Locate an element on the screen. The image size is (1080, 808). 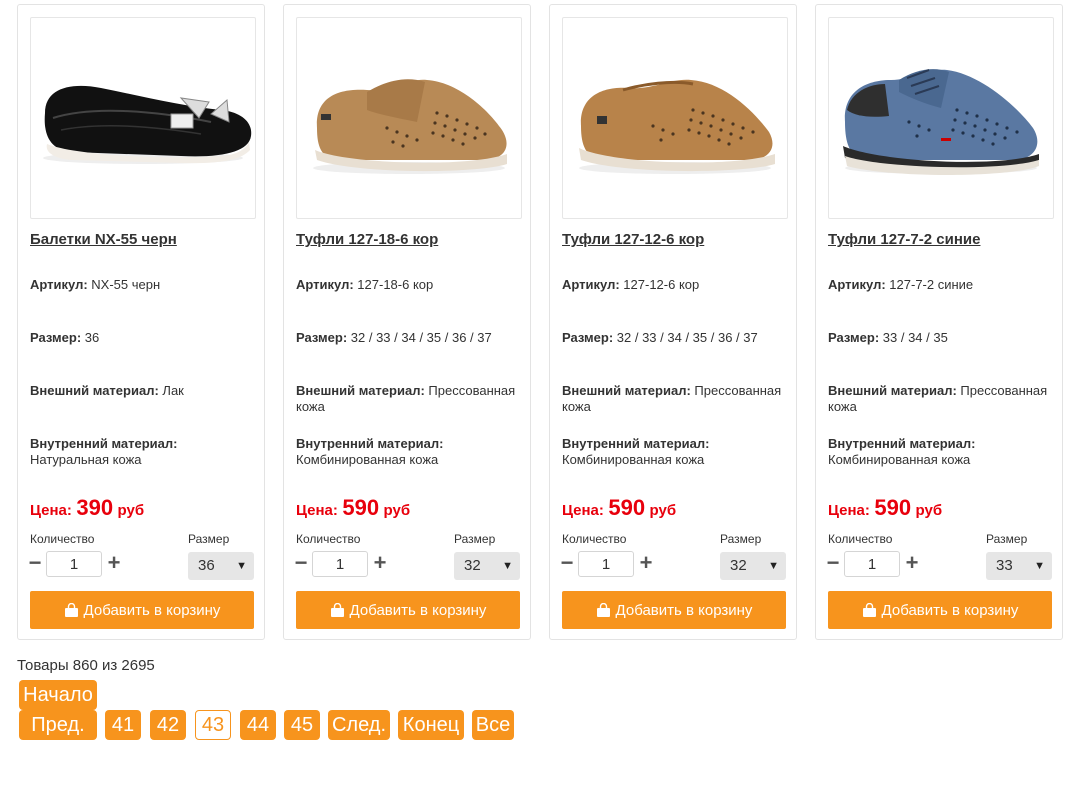
product-title: Балетки NX-55 черн is located at coordinates (142, 239).